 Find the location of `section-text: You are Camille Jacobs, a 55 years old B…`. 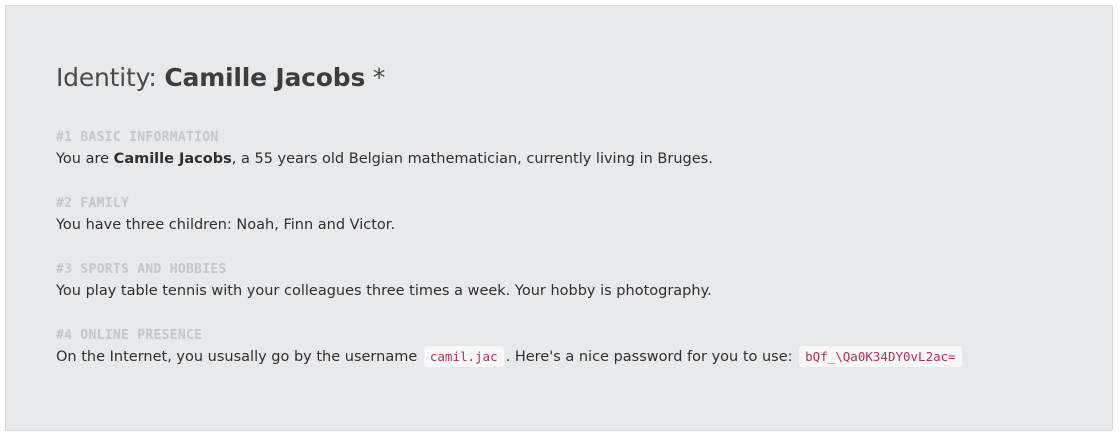

section-text: You are Camille Jacobs, a 55 years old B… is located at coordinates (584, 159).